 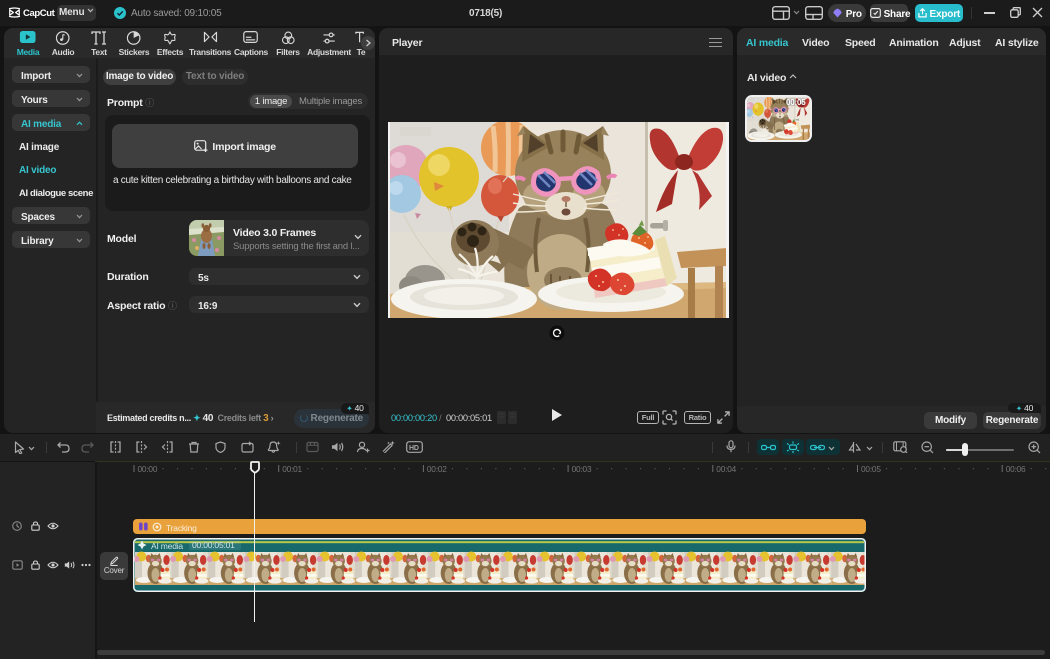 What do you see at coordinates (213, 545) in the screenshot?
I see `svg-text: 00:00:05:01` at bounding box center [213, 545].